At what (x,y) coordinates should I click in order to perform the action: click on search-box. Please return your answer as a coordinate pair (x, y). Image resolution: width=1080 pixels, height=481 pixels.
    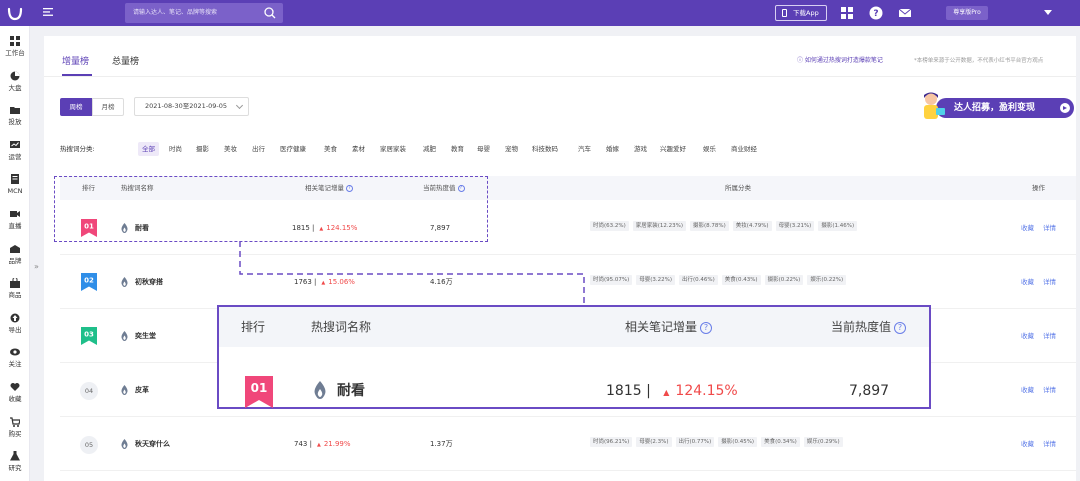
    Looking at the image, I should click on (204, 13).